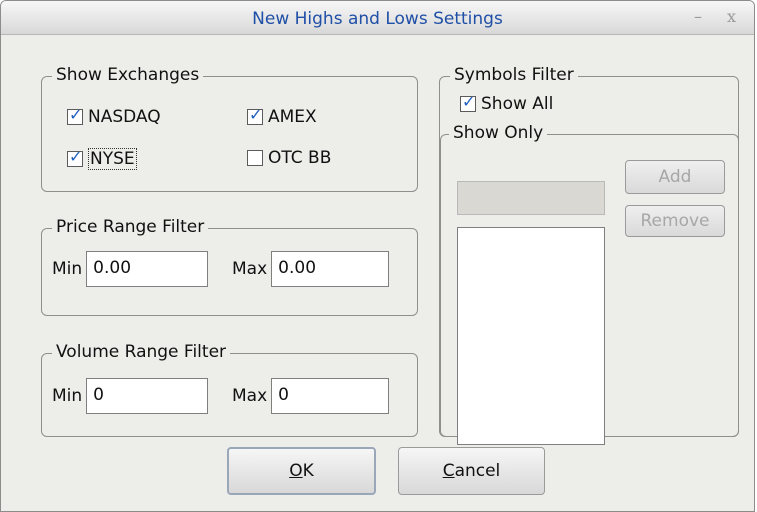 Image resolution: width=757 pixels, height=512 pixels. What do you see at coordinates (141, 352) in the screenshot?
I see `volume-range-legend: Volume Range Filter` at bounding box center [141, 352].